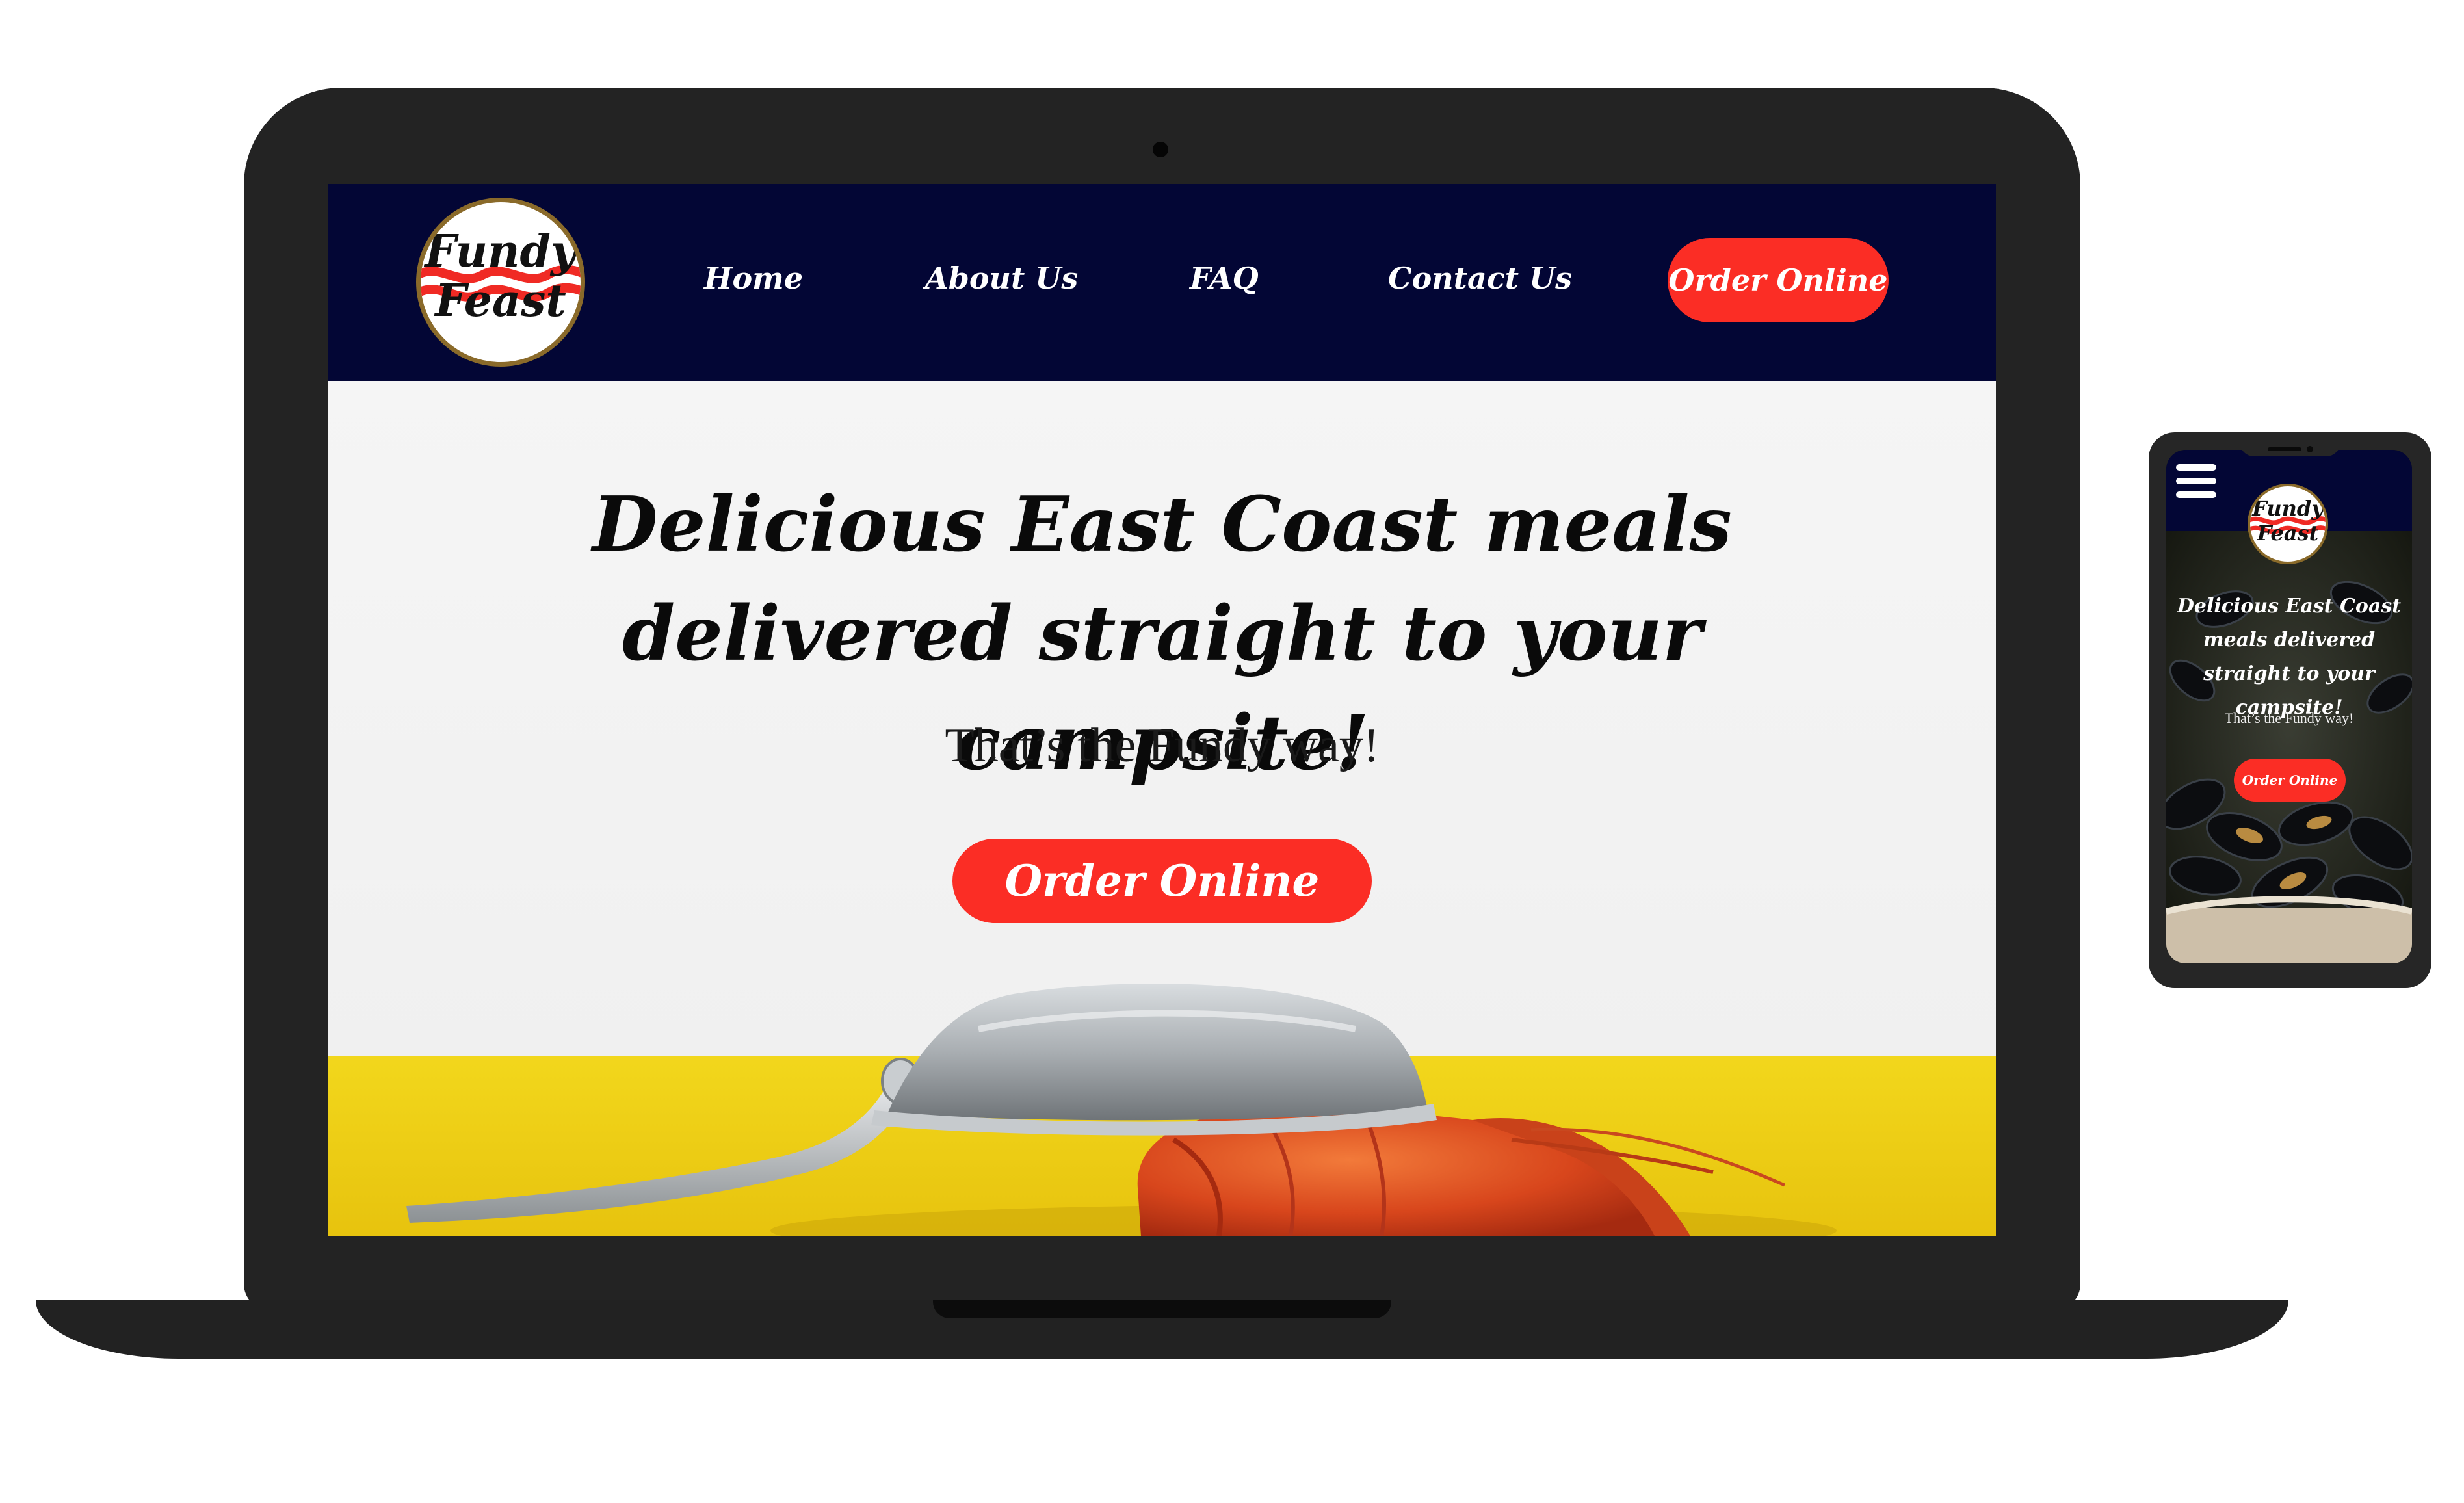 The image size is (2464, 1503). I want to click on nav-contact-link: Contact Us, so click(1480, 278).